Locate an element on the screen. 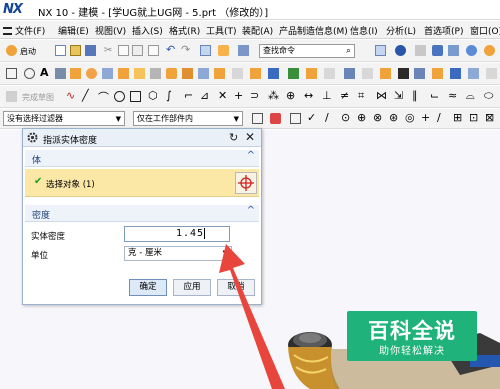  menu-edit: 编辑(E) is located at coordinates (73, 30).